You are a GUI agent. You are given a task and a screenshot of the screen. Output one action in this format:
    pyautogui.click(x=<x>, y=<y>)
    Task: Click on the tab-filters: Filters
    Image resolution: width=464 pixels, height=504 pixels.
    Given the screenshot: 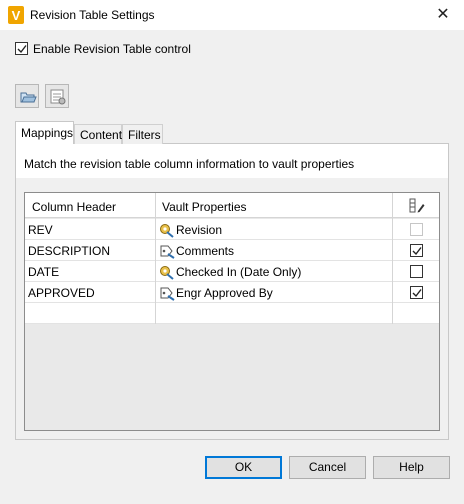 What is the action you would take?
    pyautogui.click(x=142, y=134)
    